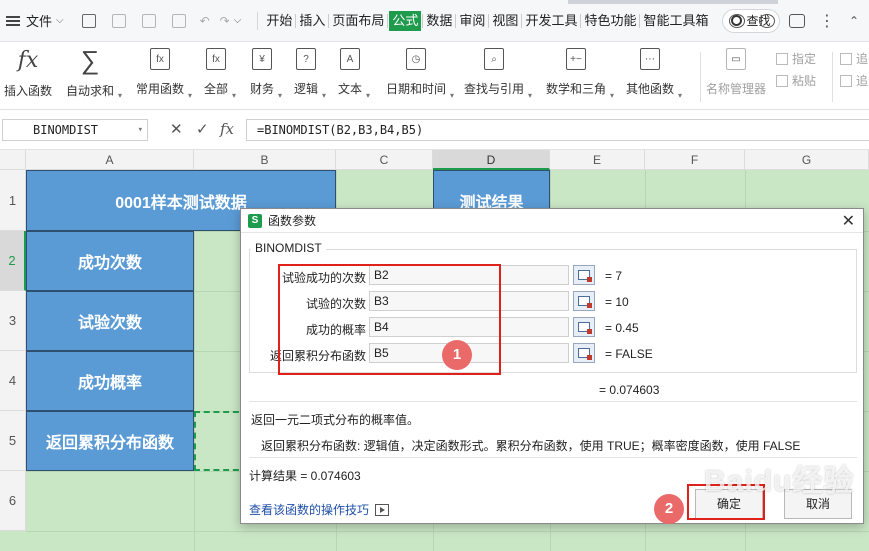  I want to click on redo-icon: ↷, so click(225, 21).